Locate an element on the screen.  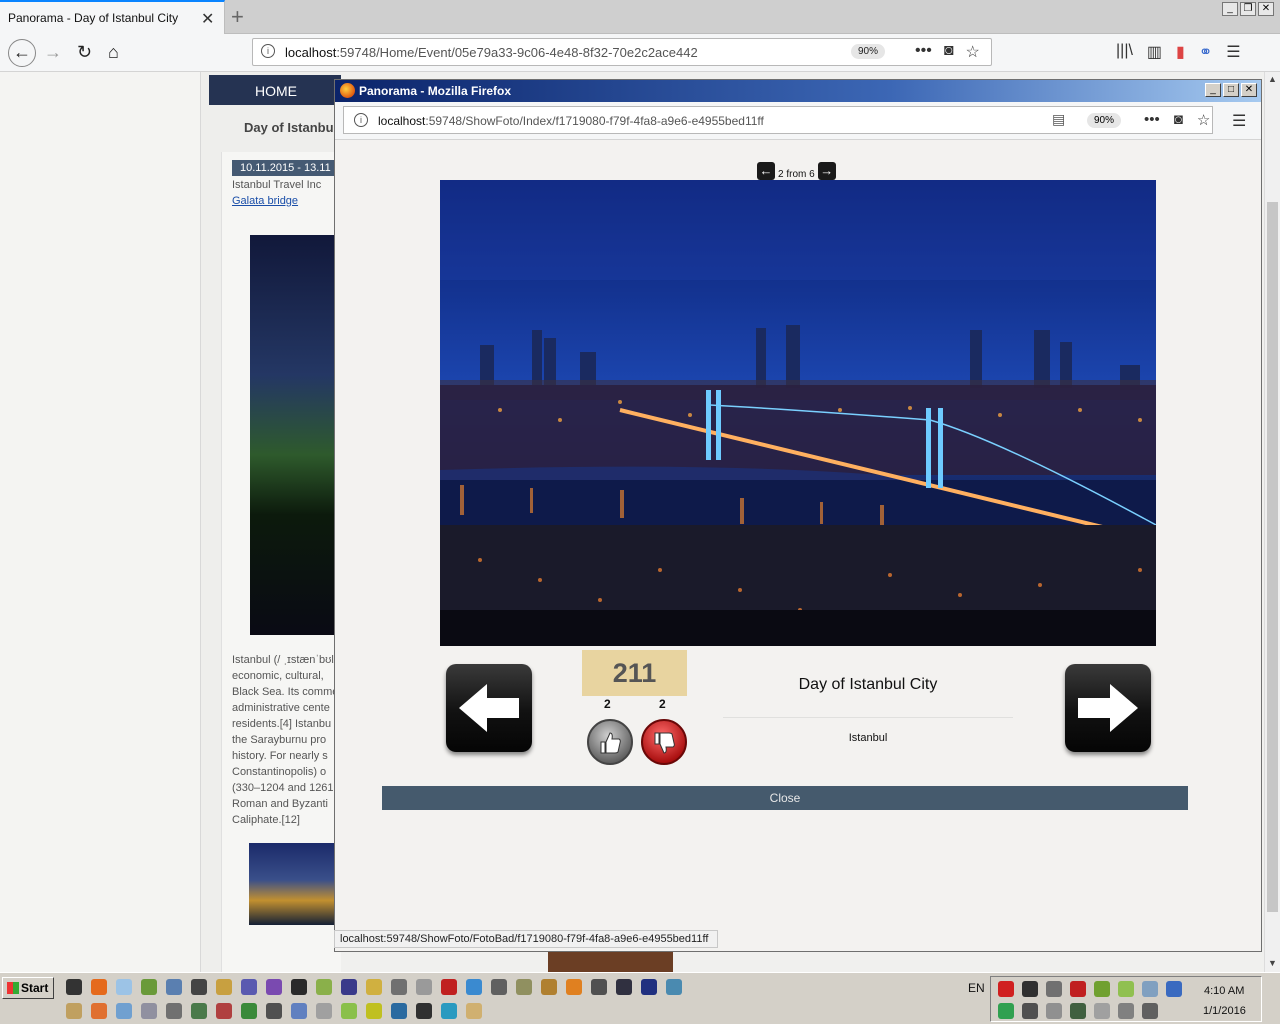
popup-maximize-button: □ is located at coordinates (1231, 90).